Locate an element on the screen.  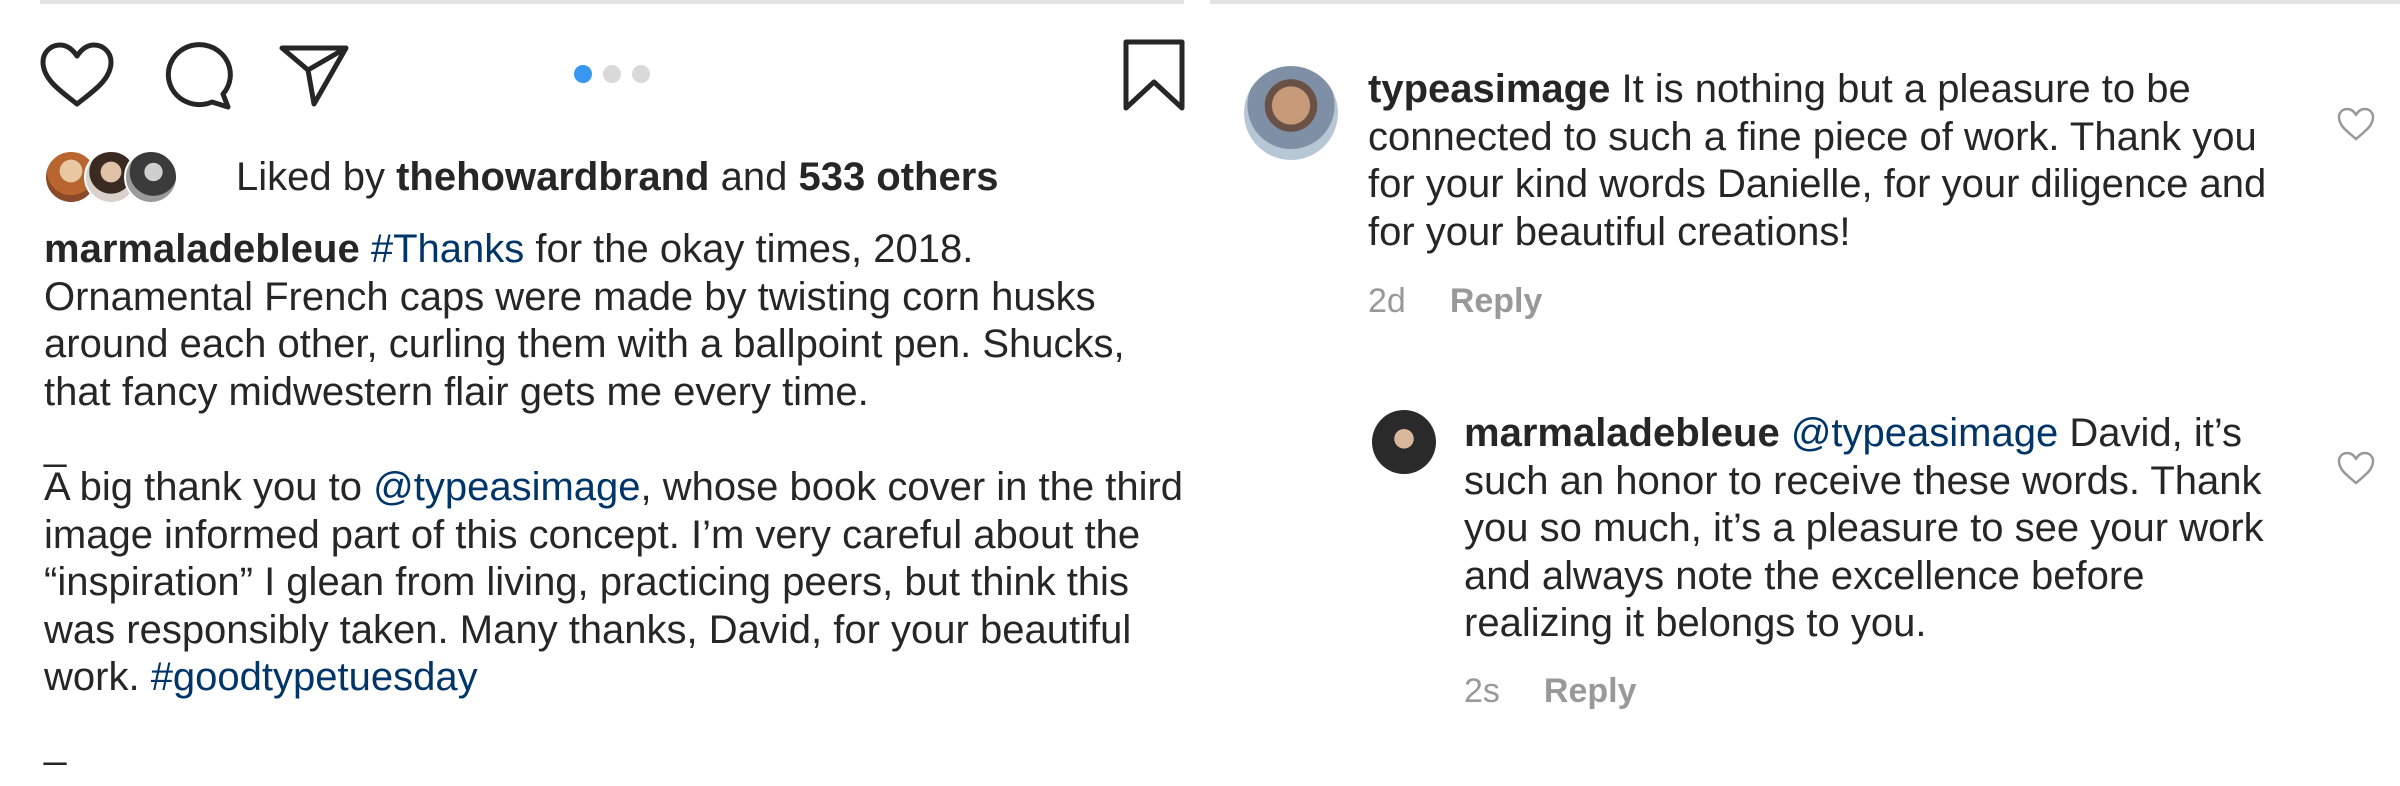
hashtag-link: #goodtypetuesday is located at coordinates (314, 677).